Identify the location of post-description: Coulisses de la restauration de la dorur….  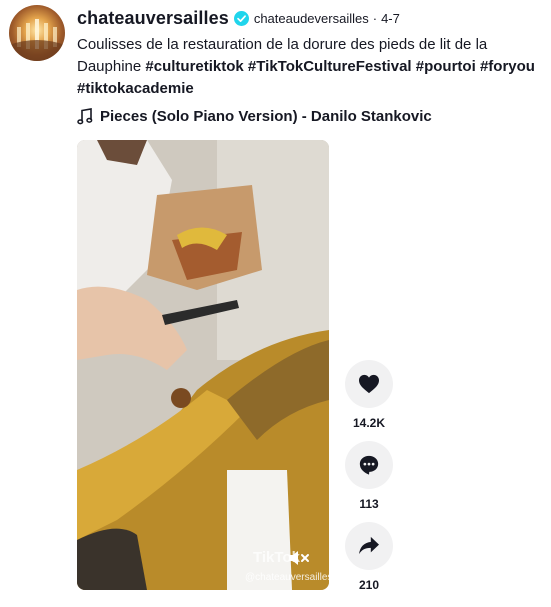
(308, 67).